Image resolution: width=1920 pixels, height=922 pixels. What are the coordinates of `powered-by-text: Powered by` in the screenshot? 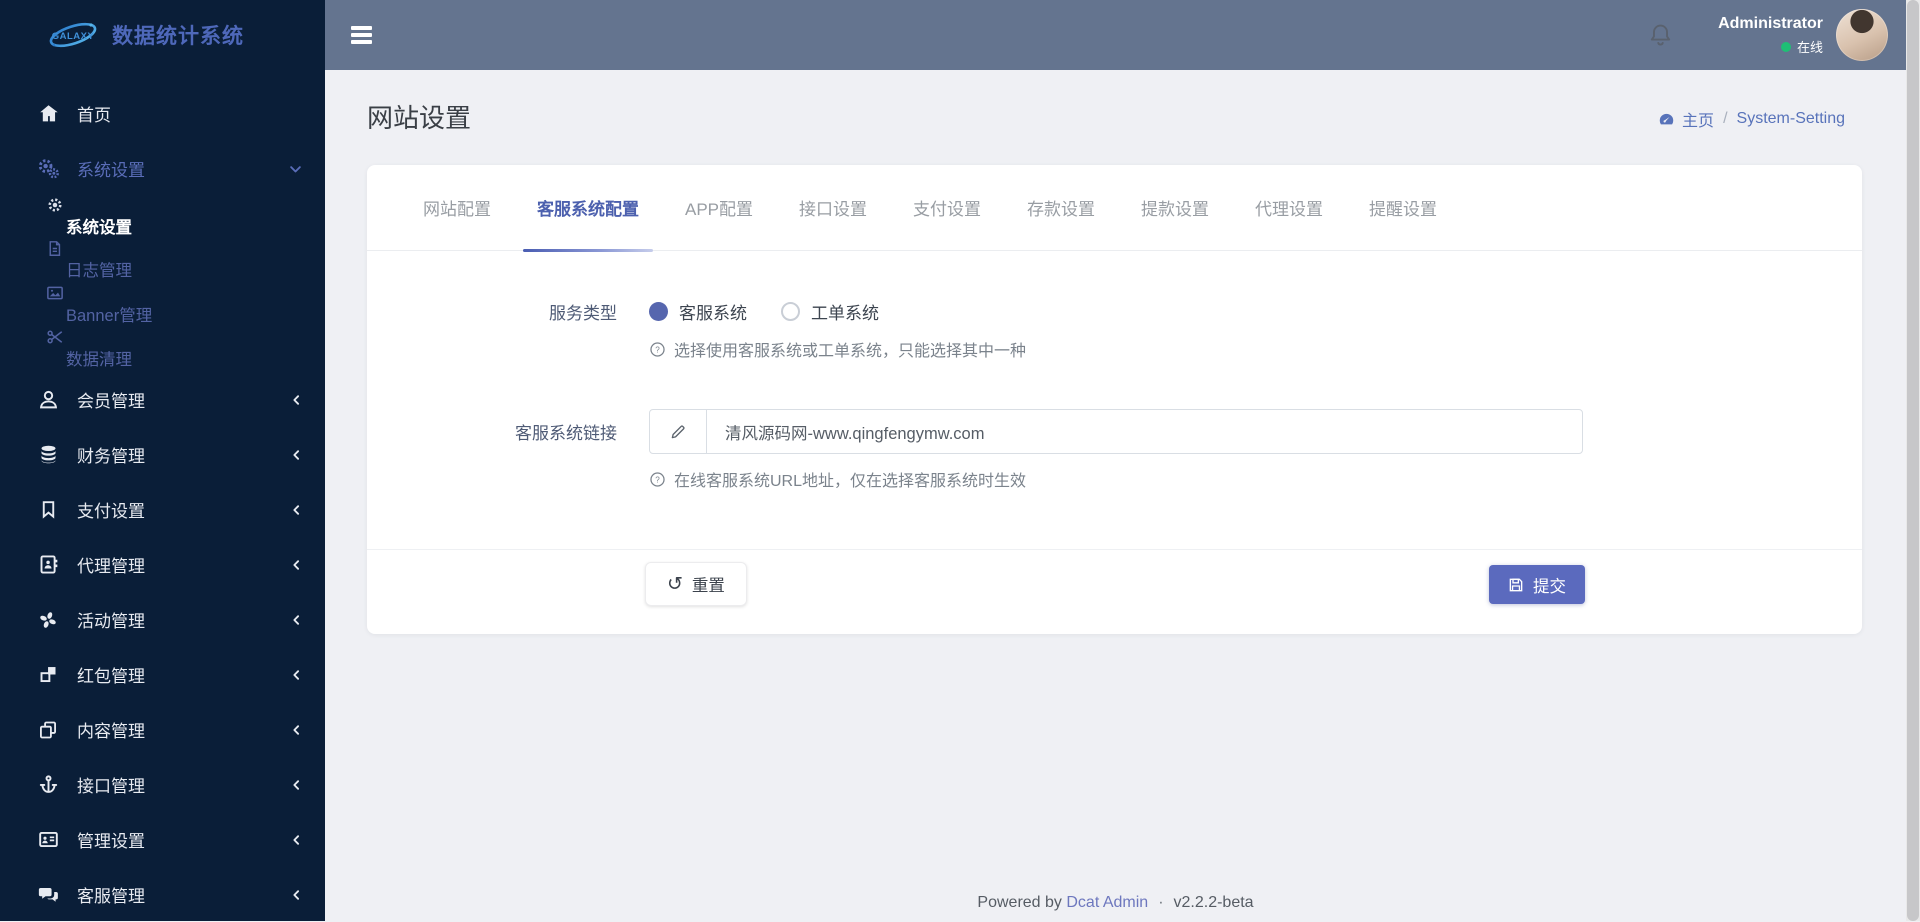 It's located at (1019, 902).